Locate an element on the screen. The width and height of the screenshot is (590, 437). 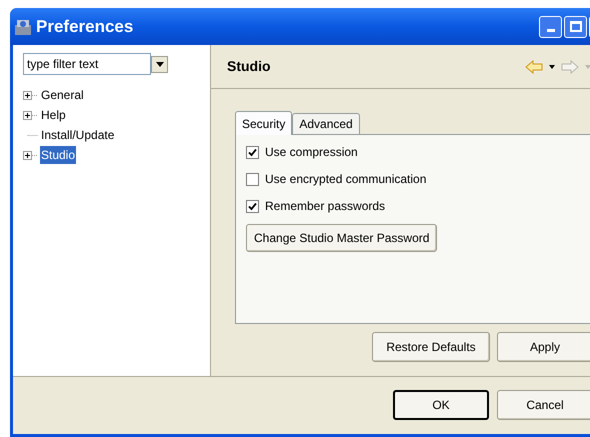
dropdown-icon is located at coordinates (552, 66).